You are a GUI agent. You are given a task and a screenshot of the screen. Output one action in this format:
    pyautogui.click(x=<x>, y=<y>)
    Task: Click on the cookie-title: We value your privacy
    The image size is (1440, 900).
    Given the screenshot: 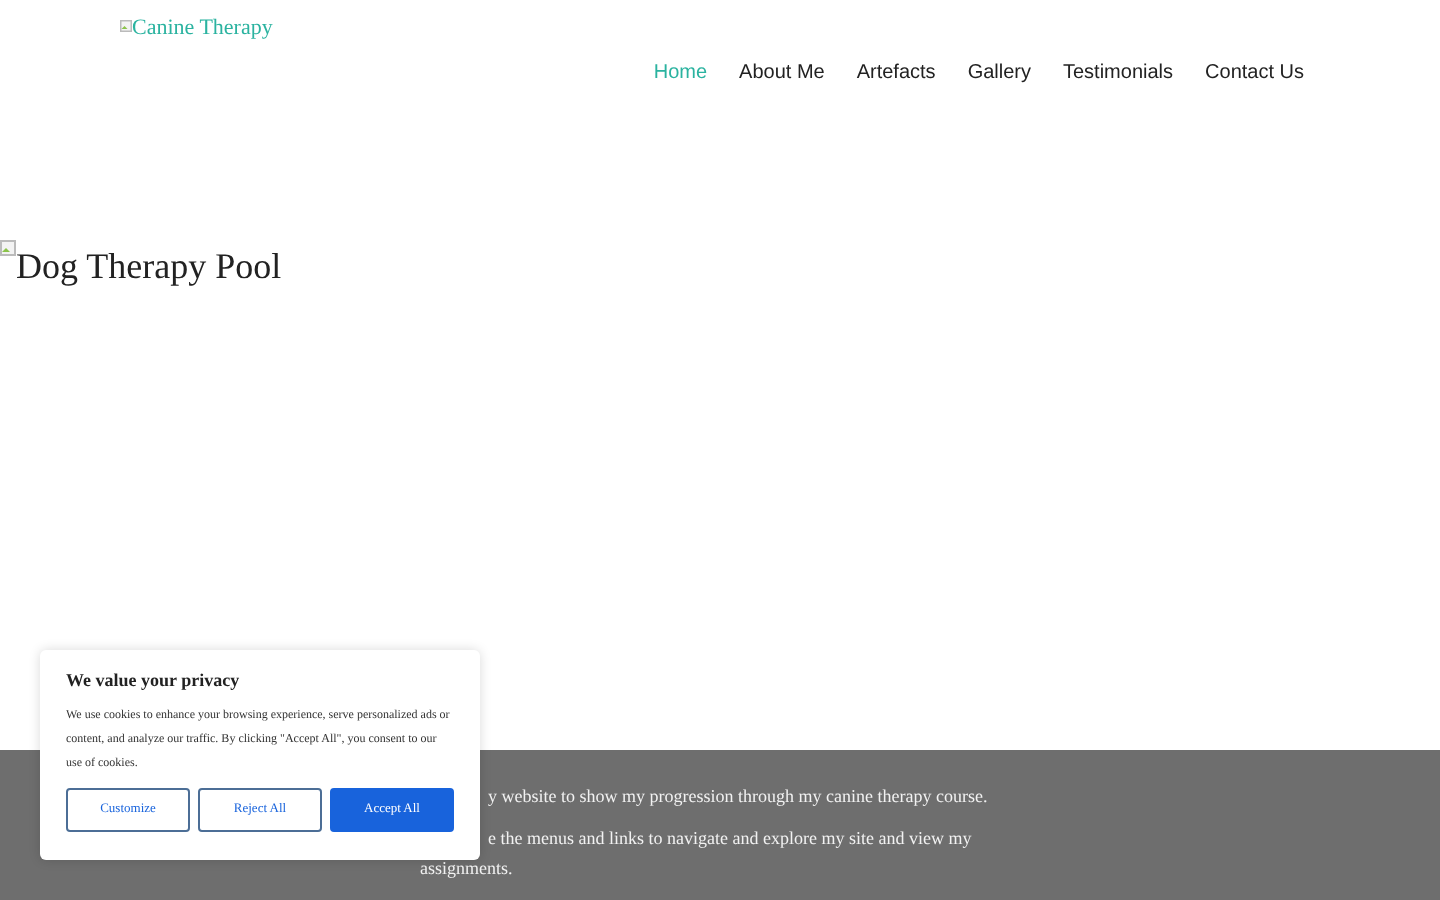 What is the action you would take?
    pyautogui.click(x=154, y=681)
    